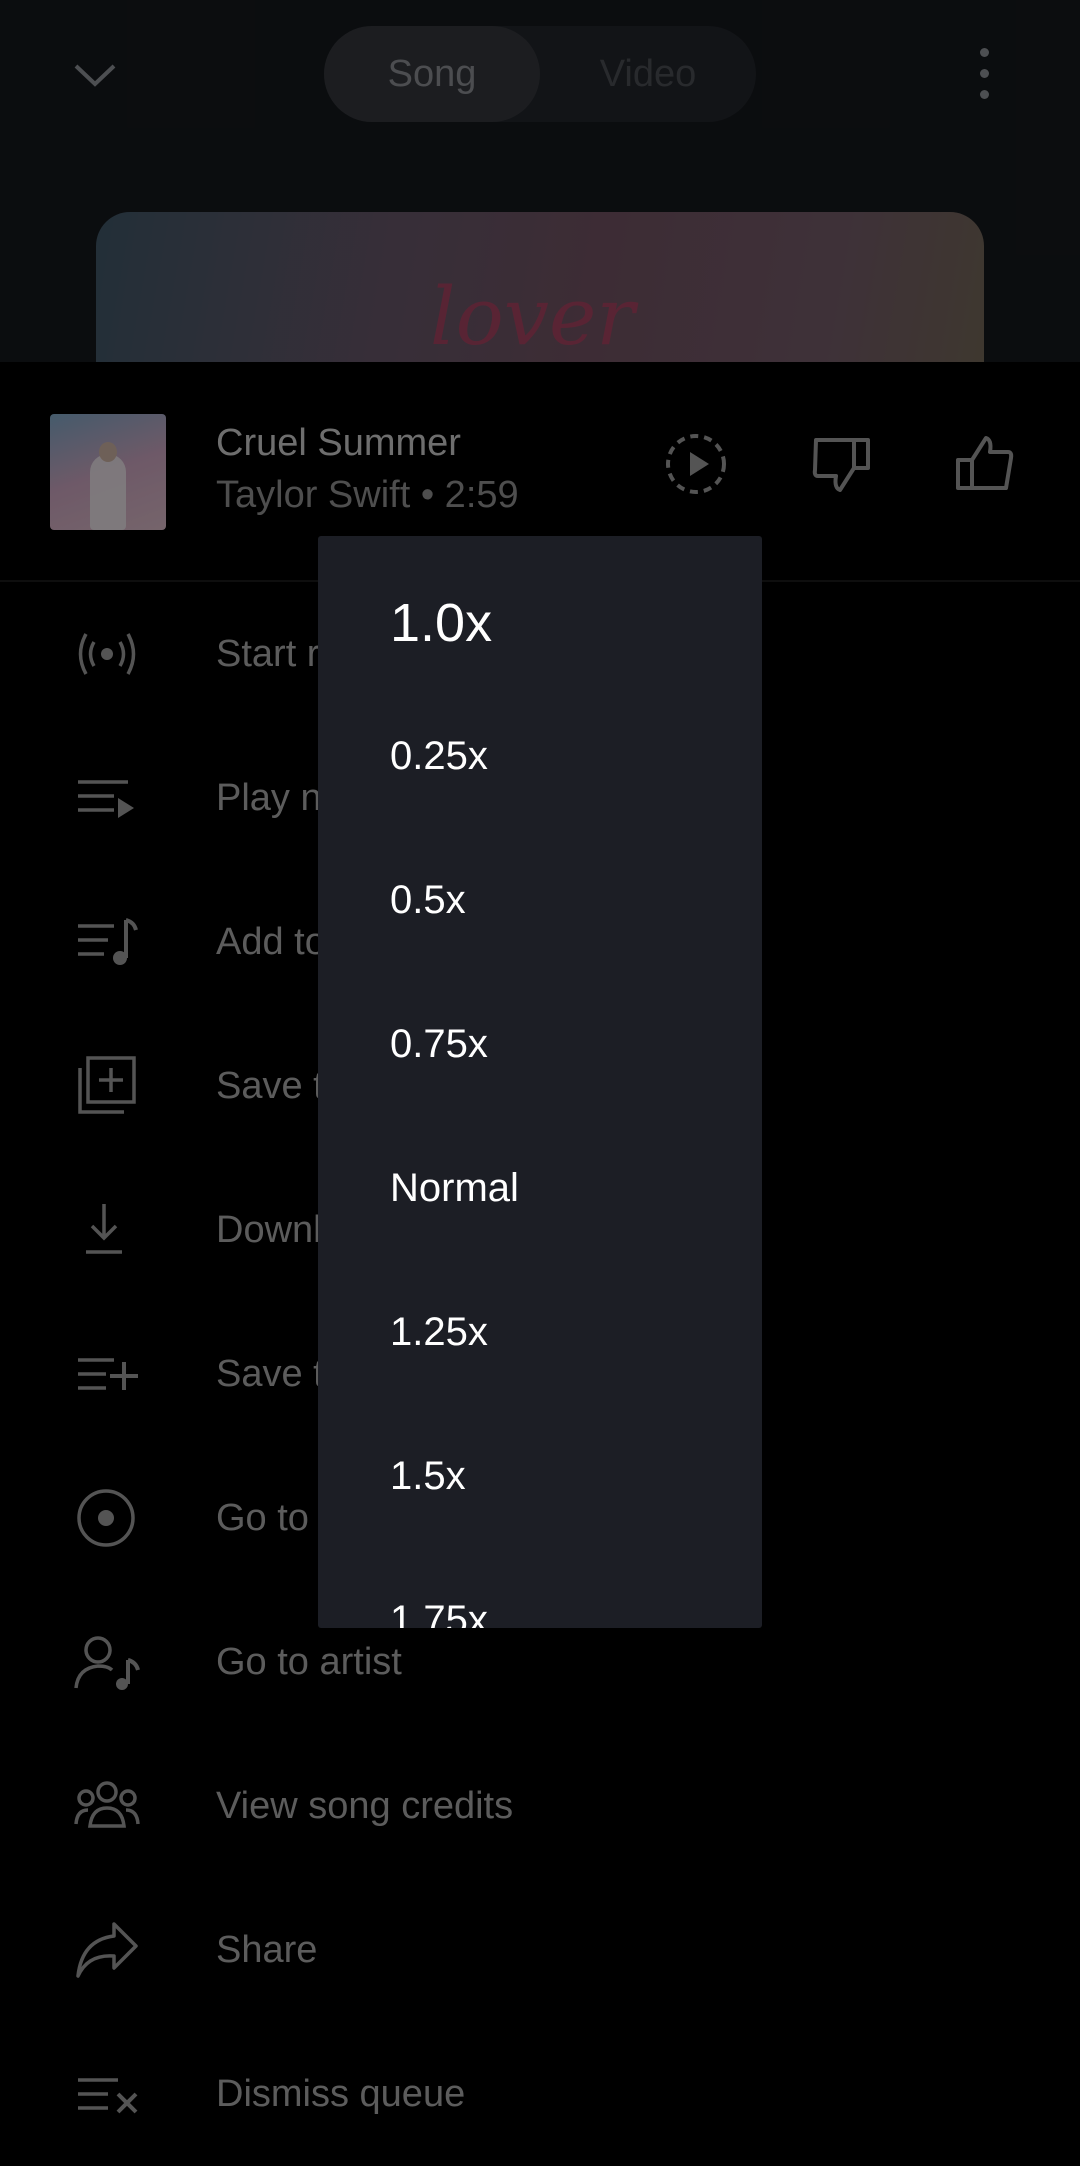 The height and width of the screenshot is (2166, 1080). Describe the element at coordinates (95, 75) in the screenshot. I see `chevron-down-icon` at that location.